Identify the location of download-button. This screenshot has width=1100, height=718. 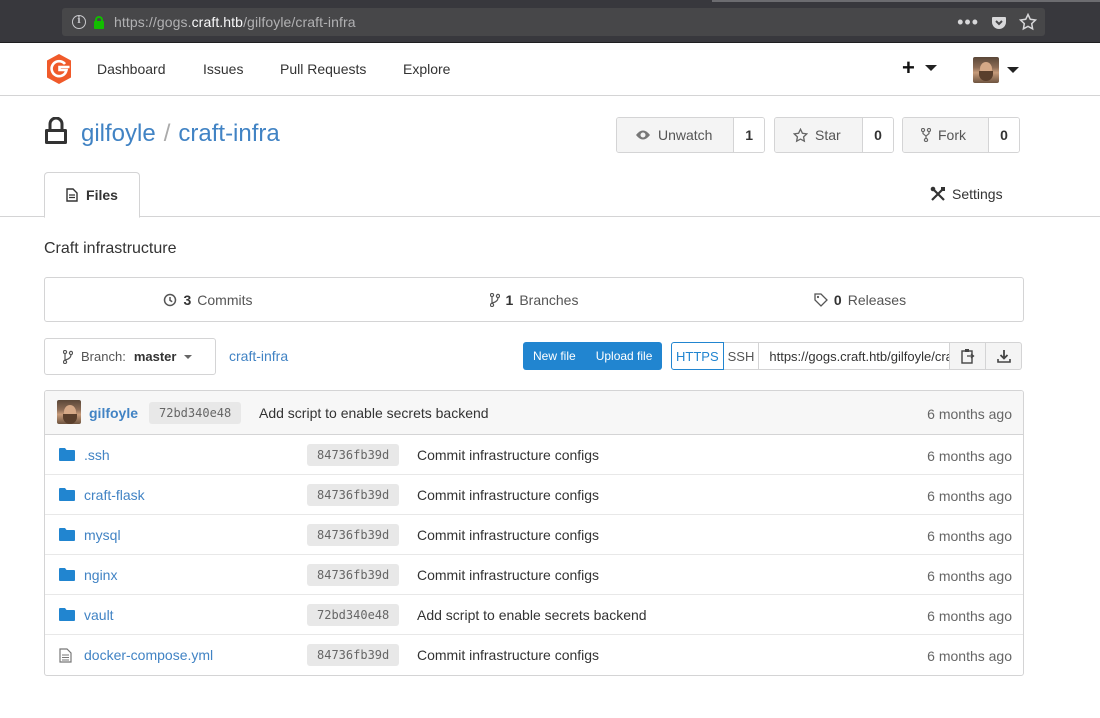
(1004, 356).